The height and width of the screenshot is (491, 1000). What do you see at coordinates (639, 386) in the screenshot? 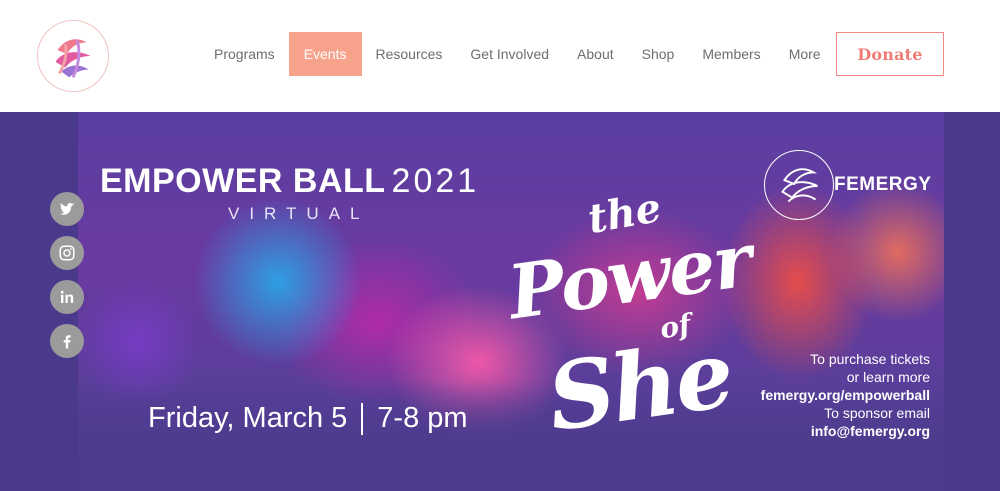
I see `slogan-she: She` at bounding box center [639, 386].